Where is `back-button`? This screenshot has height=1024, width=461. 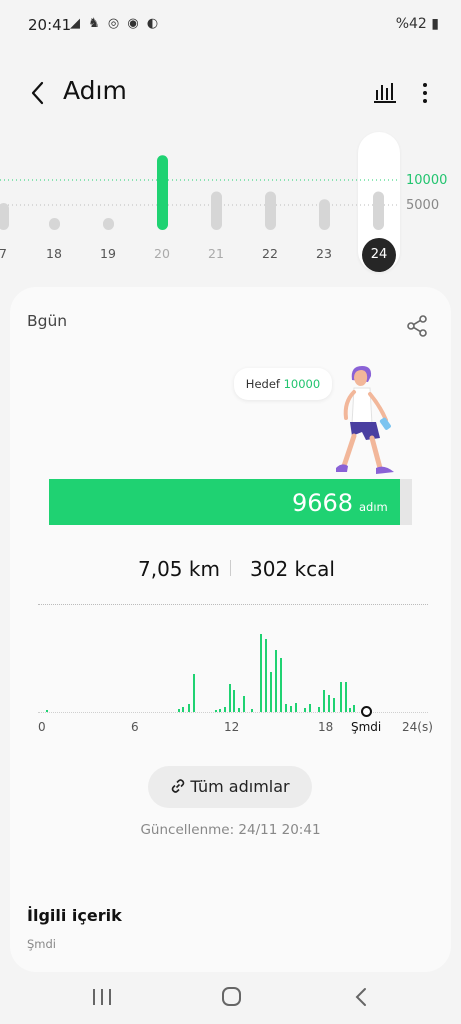 back-button is located at coordinates (39, 93).